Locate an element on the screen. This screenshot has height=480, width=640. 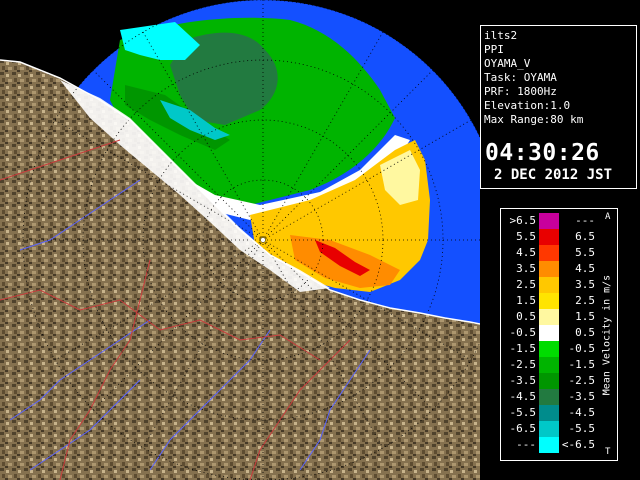
legend-upper-bound: -1.5 is located at coordinates (582, 364).